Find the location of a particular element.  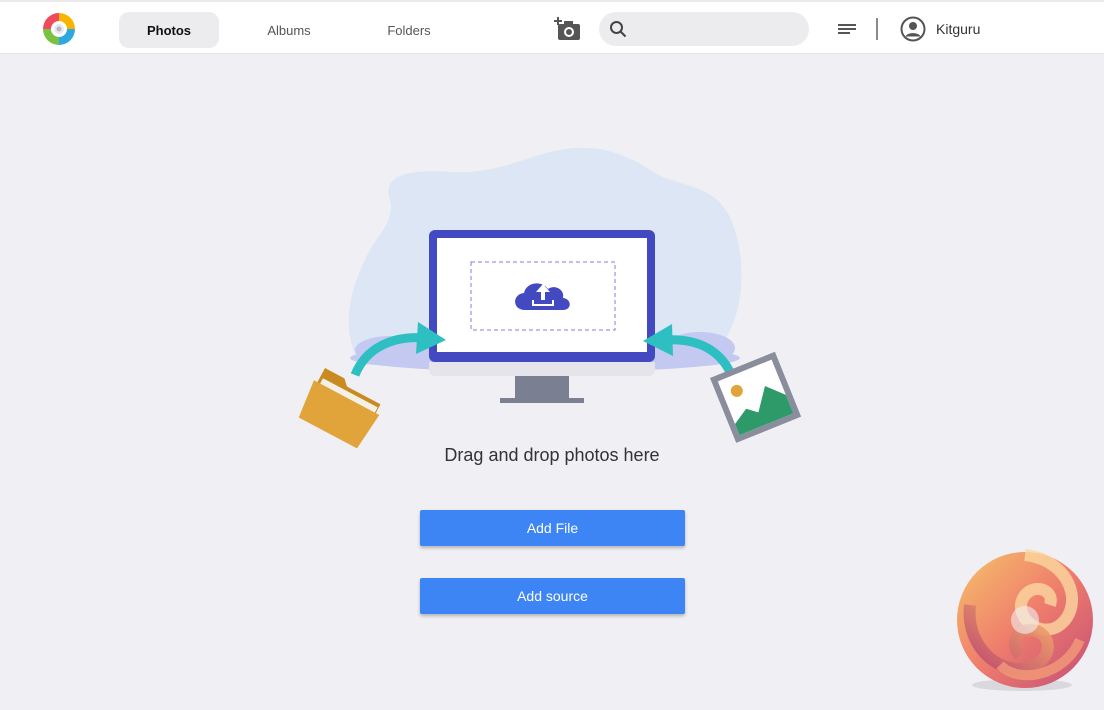

folder-icon is located at coordinates (339, 408).